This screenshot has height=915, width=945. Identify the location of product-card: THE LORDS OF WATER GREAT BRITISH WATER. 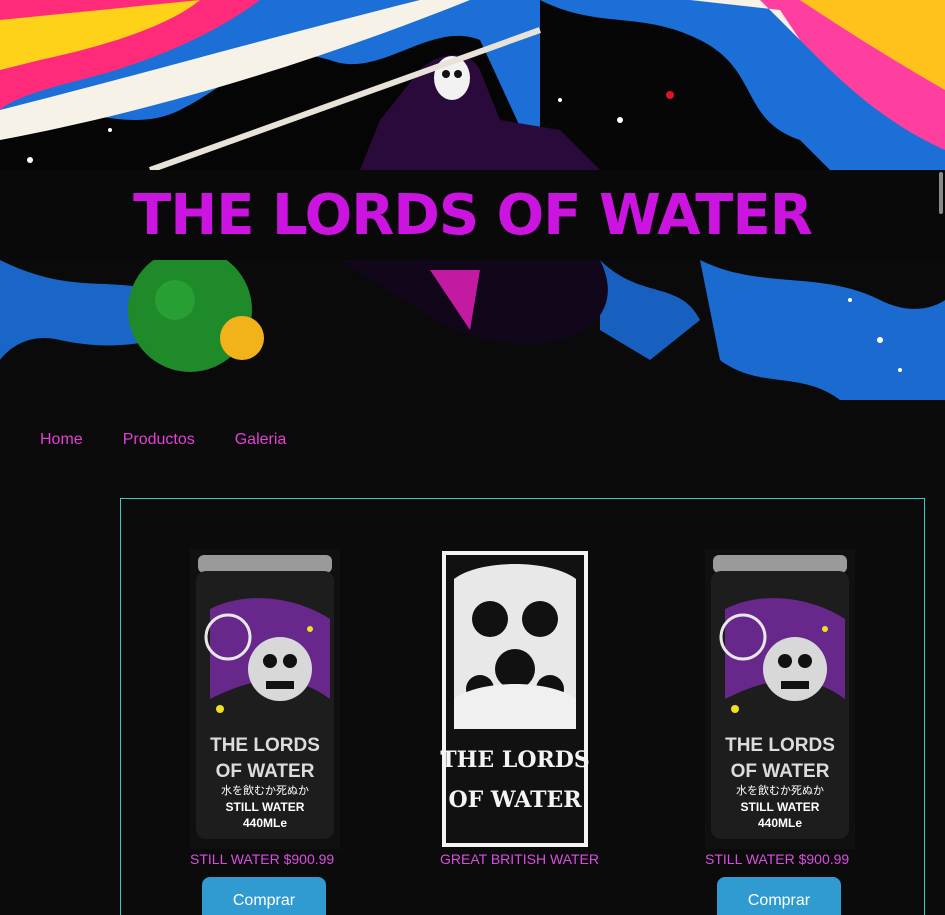
(525, 708).